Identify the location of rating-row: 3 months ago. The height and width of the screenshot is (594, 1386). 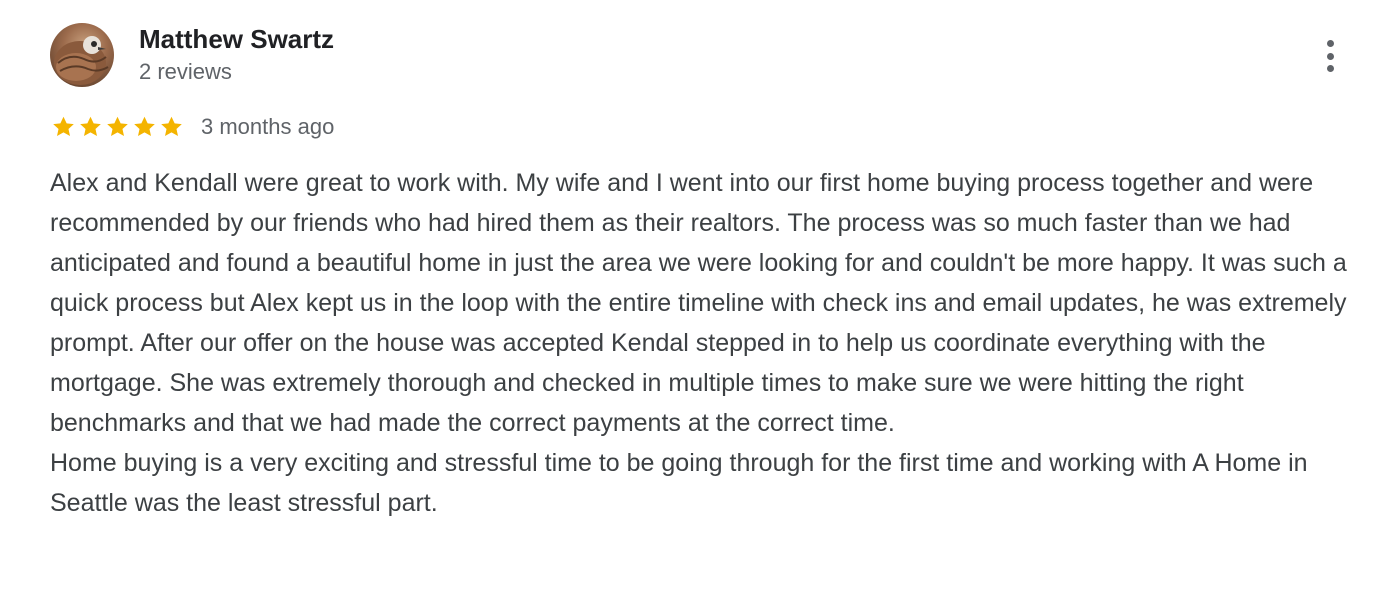
(192, 127).